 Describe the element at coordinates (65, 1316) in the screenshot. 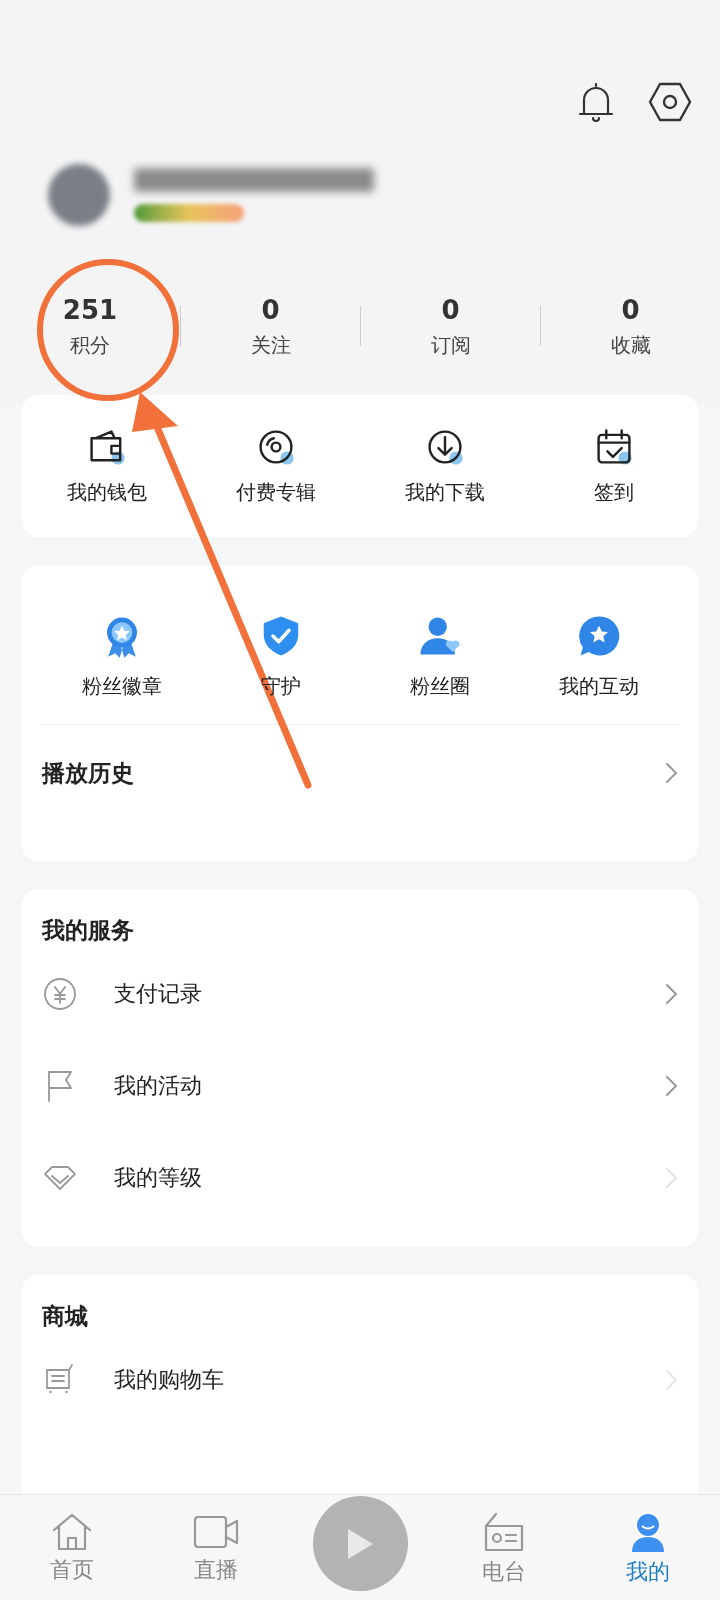

I see `section-title: 商城` at that location.